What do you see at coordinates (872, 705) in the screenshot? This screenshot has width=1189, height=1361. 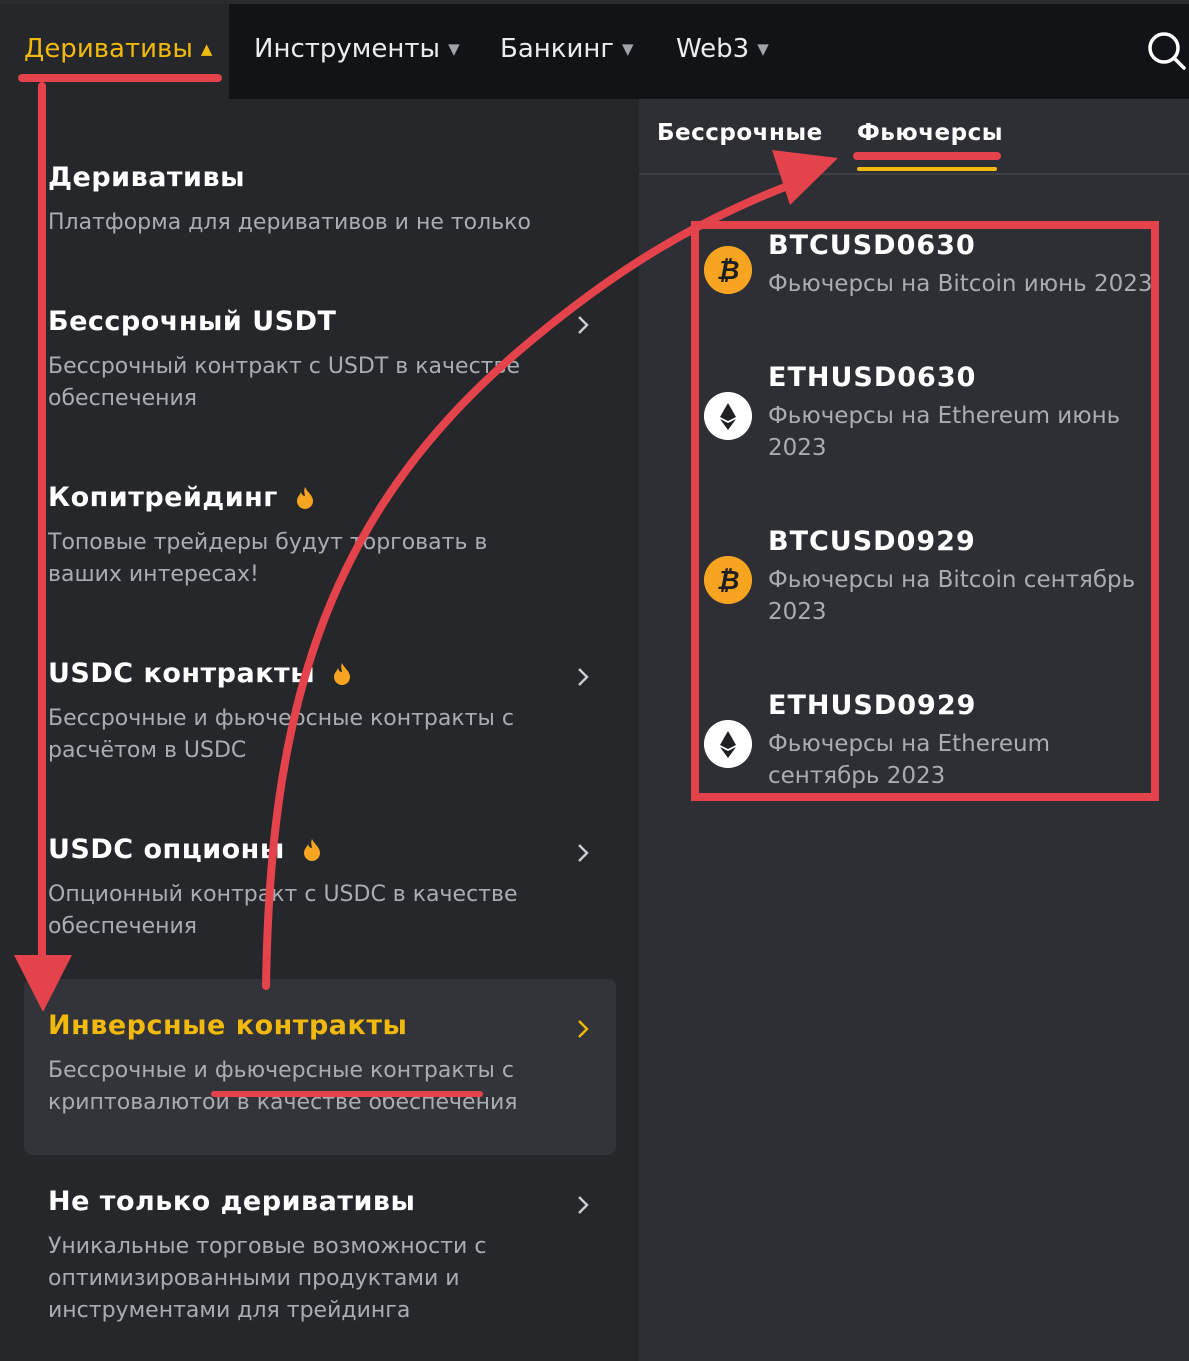 I see `futures-symbol: ETHUSD0929` at bounding box center [872, 705].